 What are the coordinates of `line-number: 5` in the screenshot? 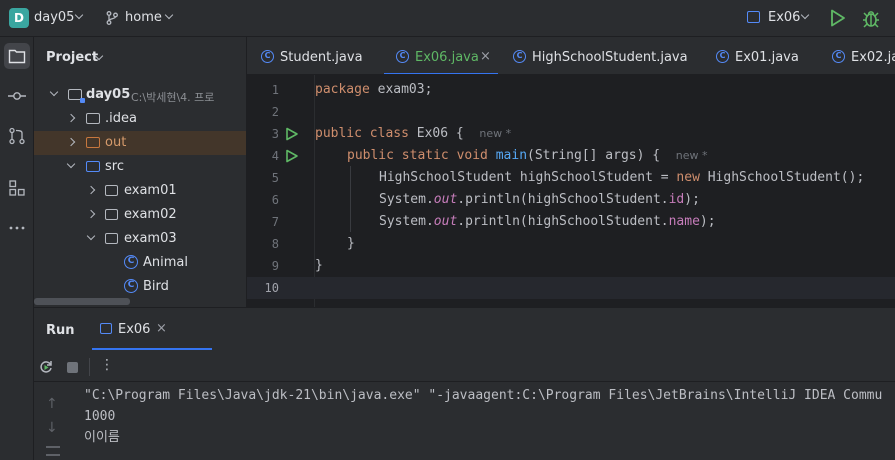 It's located at (275, 178).